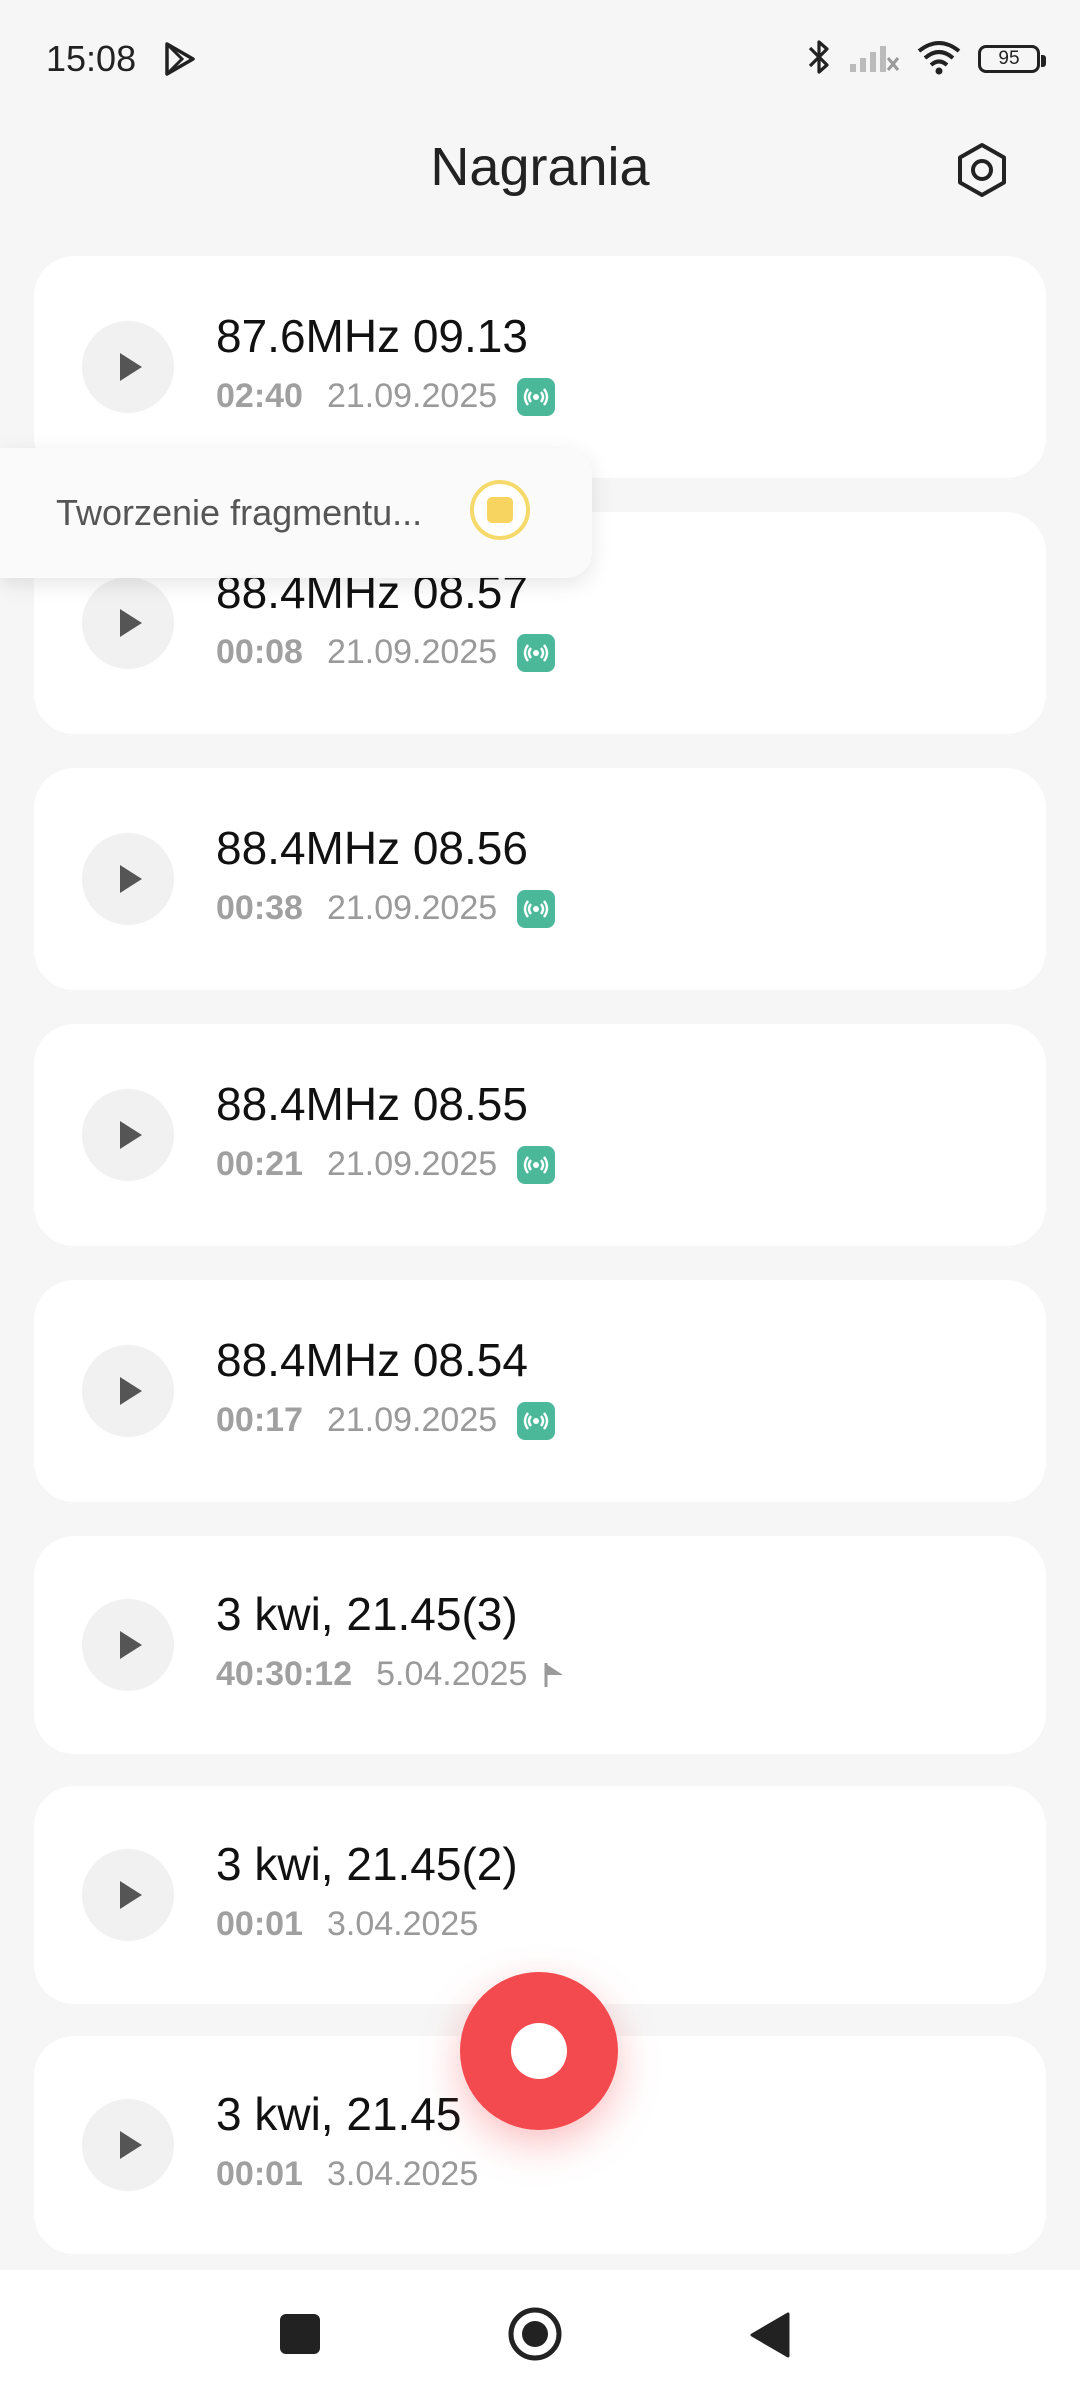 The height and width of the screenshot is (2400, 1080). I want to click on recording-duration: 00:08, so click(259, 652).